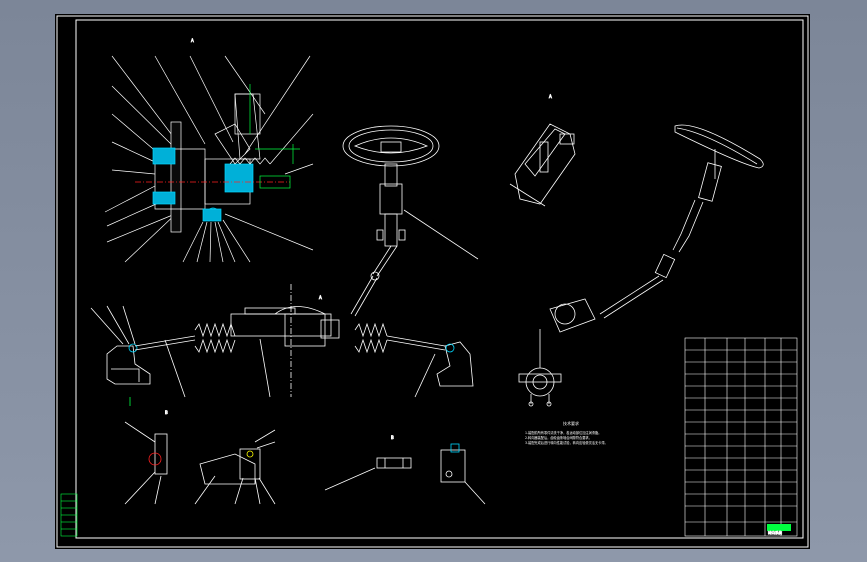 This screenshot has width=867, height=562. What do you see at coordinates (542, 150) in the screenshot?
I see `upper-right-detail-view: A` at bounding box center [542, 150].